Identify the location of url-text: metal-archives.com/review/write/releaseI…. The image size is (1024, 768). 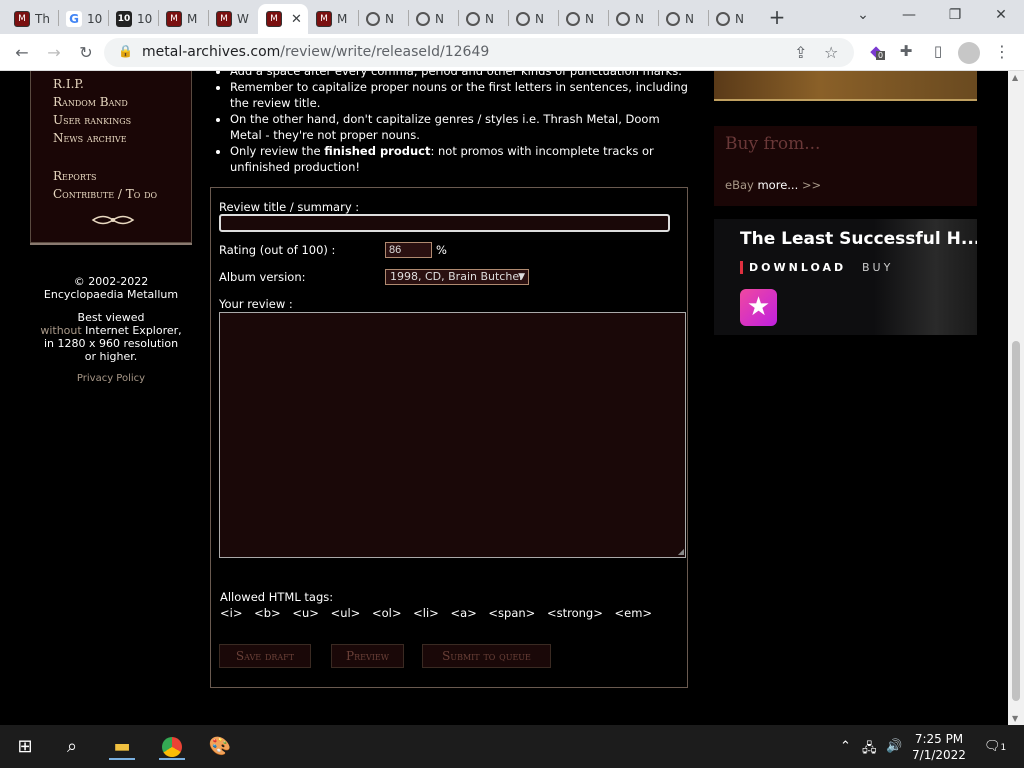
(315, 52).